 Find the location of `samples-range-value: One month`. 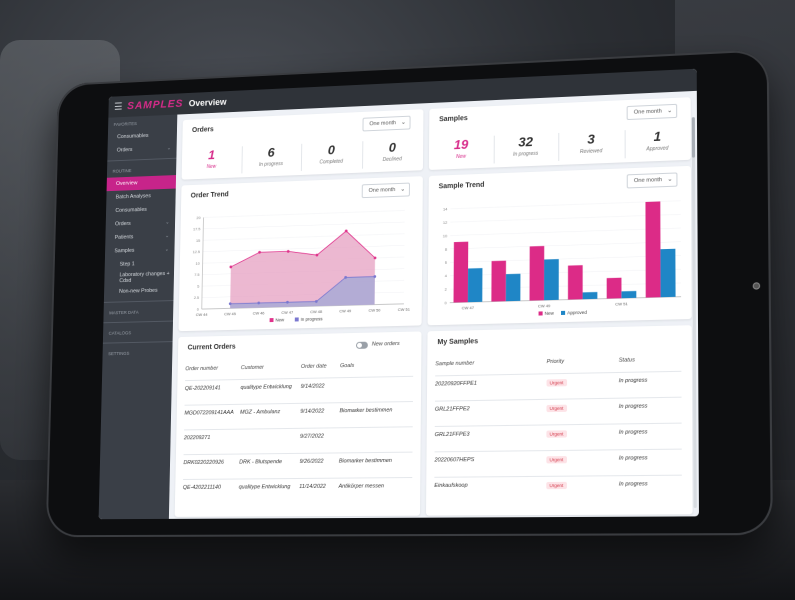

samples-range-value: One month is located at coordinates (648, 112).